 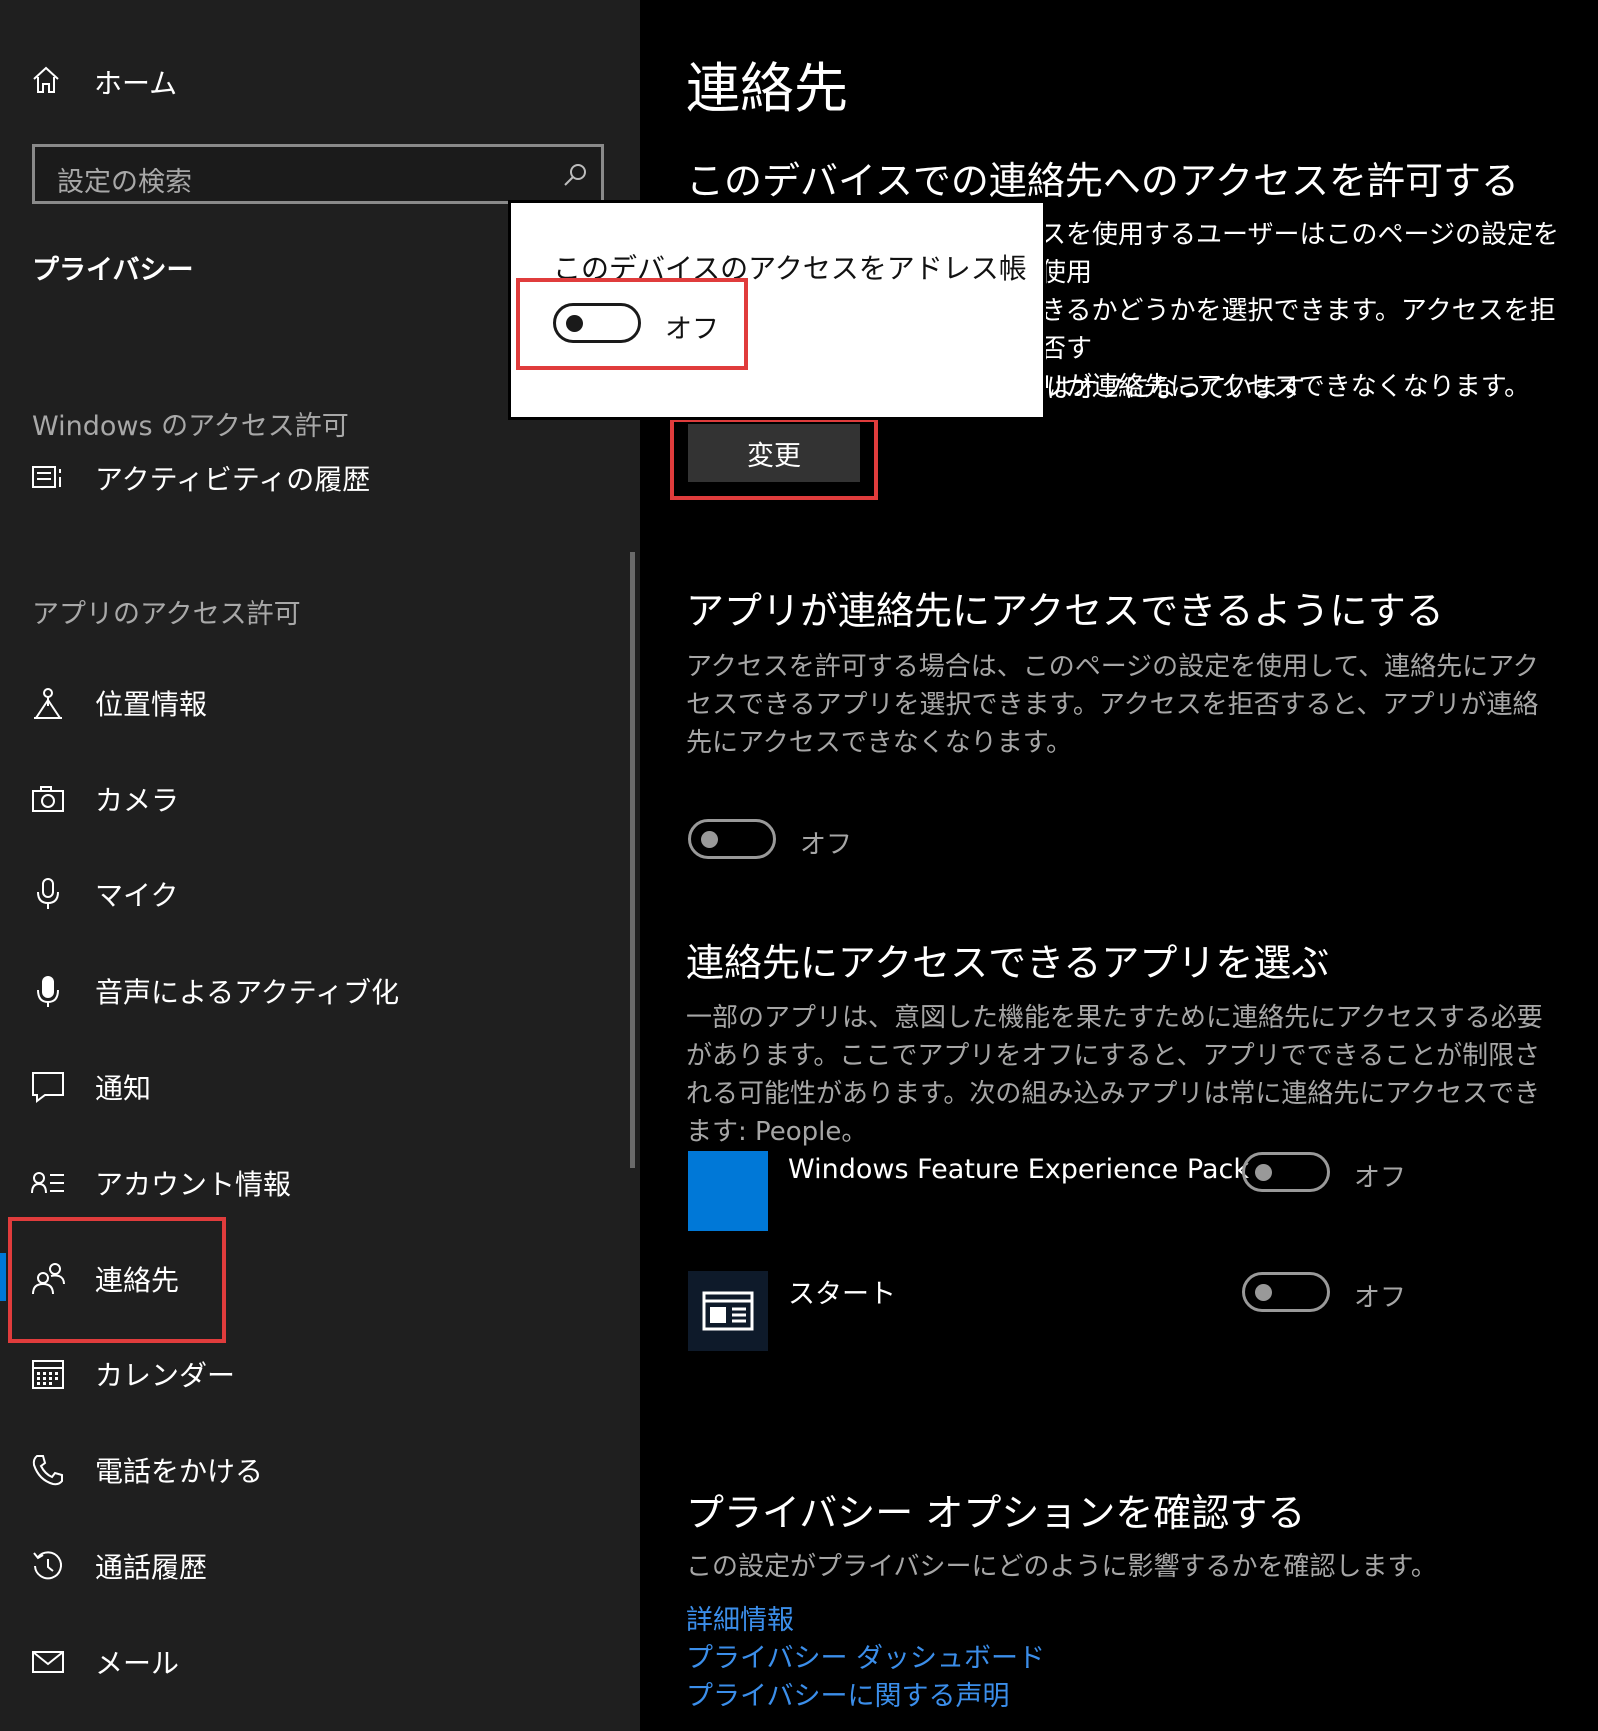 I want to click on app-name: Windows Feature Experience Pack, so click(x=1018, y=1169).